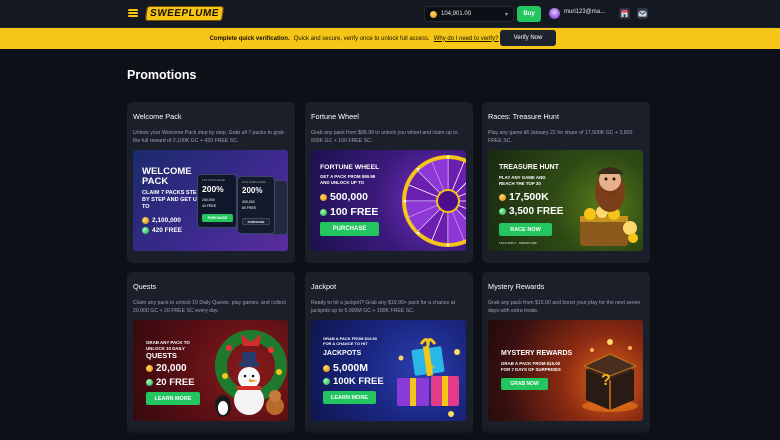 The width and height of the screenshot is (780, 440). Describe the element at coordinates (456, 14) in the screenshot. I see `balance-value: 104,901.00` at that location.